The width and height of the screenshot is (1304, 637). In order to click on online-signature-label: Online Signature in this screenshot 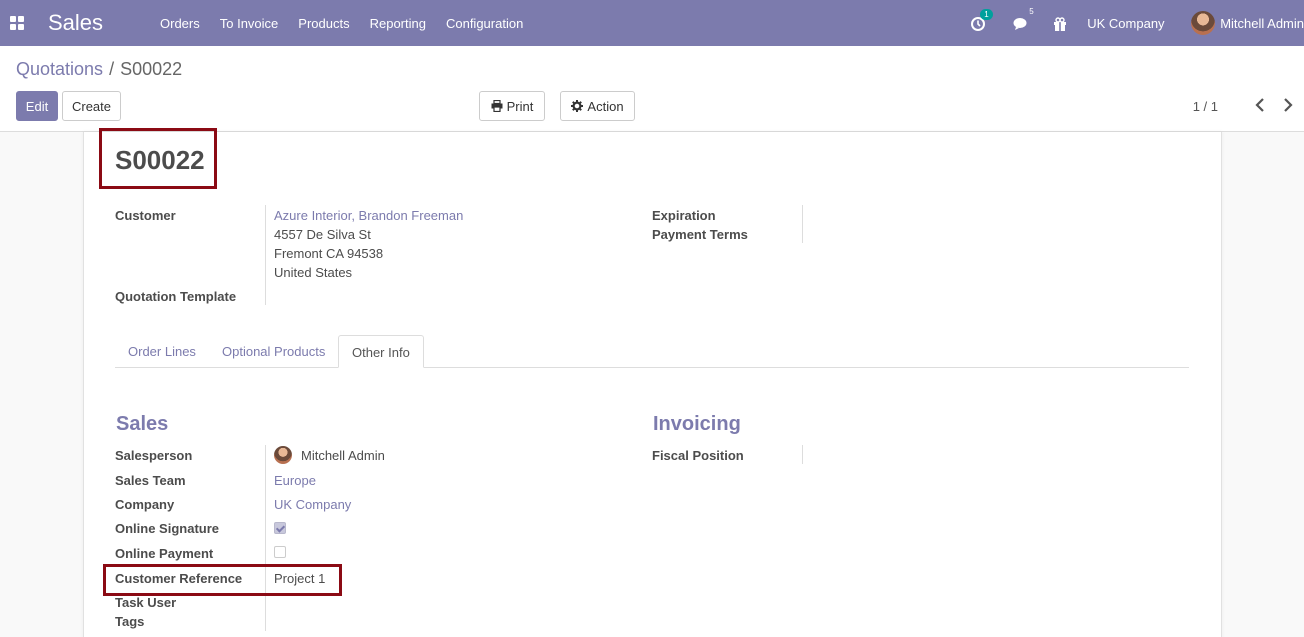, I will do `click(167, 528)`.